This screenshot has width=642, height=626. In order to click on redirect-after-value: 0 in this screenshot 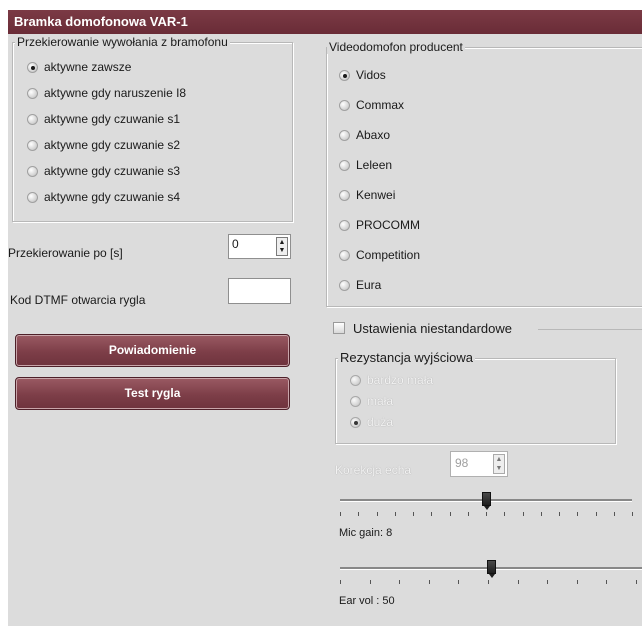, I will do `click(235, 244)`.